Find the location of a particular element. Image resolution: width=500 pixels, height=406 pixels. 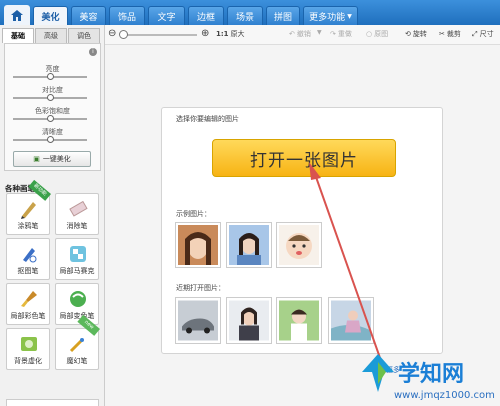

panel-bottom-edge is located at coordinates (52, 402).